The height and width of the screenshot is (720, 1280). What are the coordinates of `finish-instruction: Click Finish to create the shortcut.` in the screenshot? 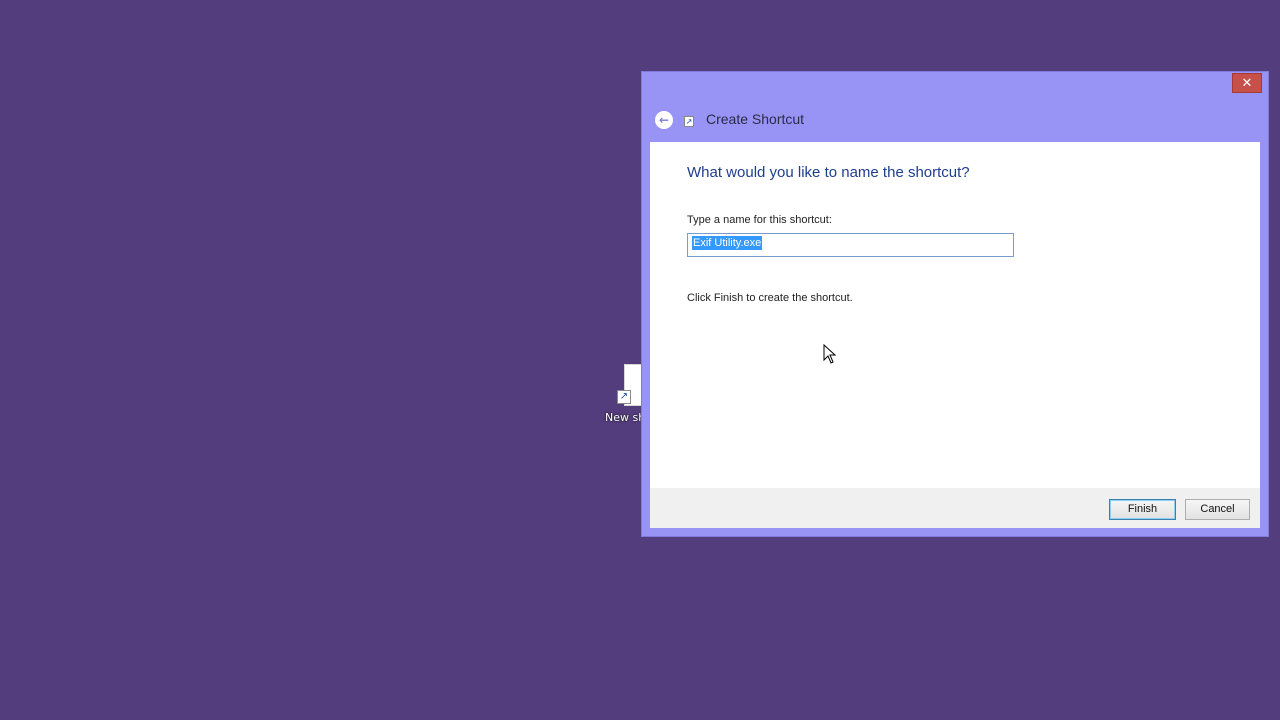 It's located at (770, 298).